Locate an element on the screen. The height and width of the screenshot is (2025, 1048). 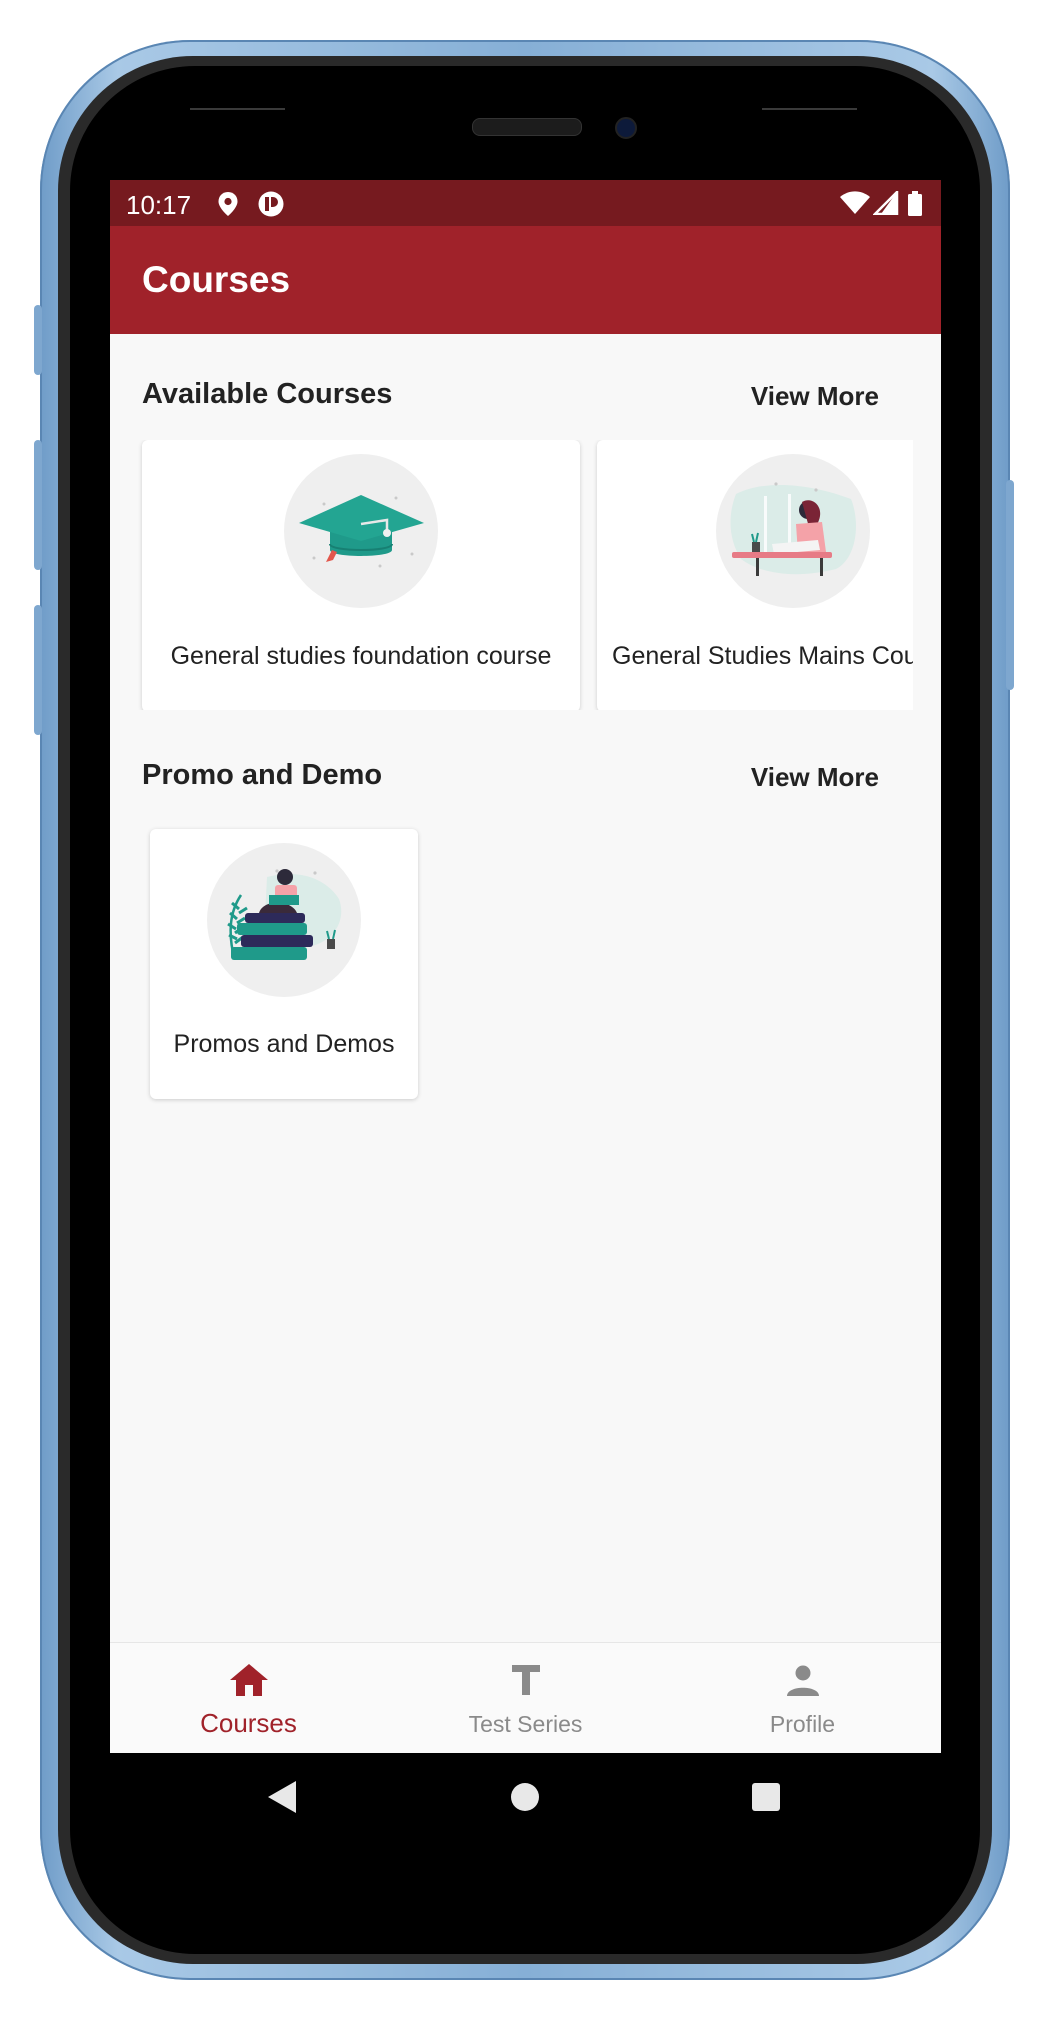
section-title-promo-demo: Promo and Demo is located at coordinates (262, 775).